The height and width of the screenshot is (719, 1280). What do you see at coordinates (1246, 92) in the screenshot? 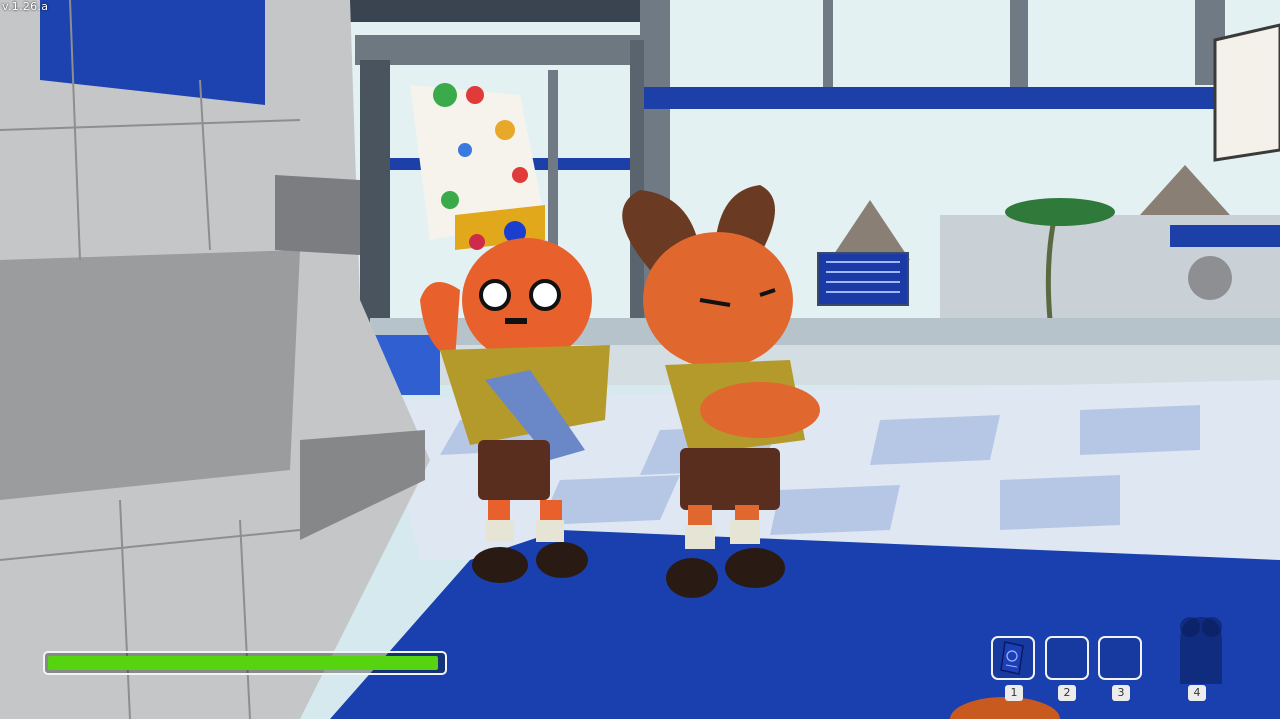
I see `hanging-sign` at bounding box center [1246, 92].